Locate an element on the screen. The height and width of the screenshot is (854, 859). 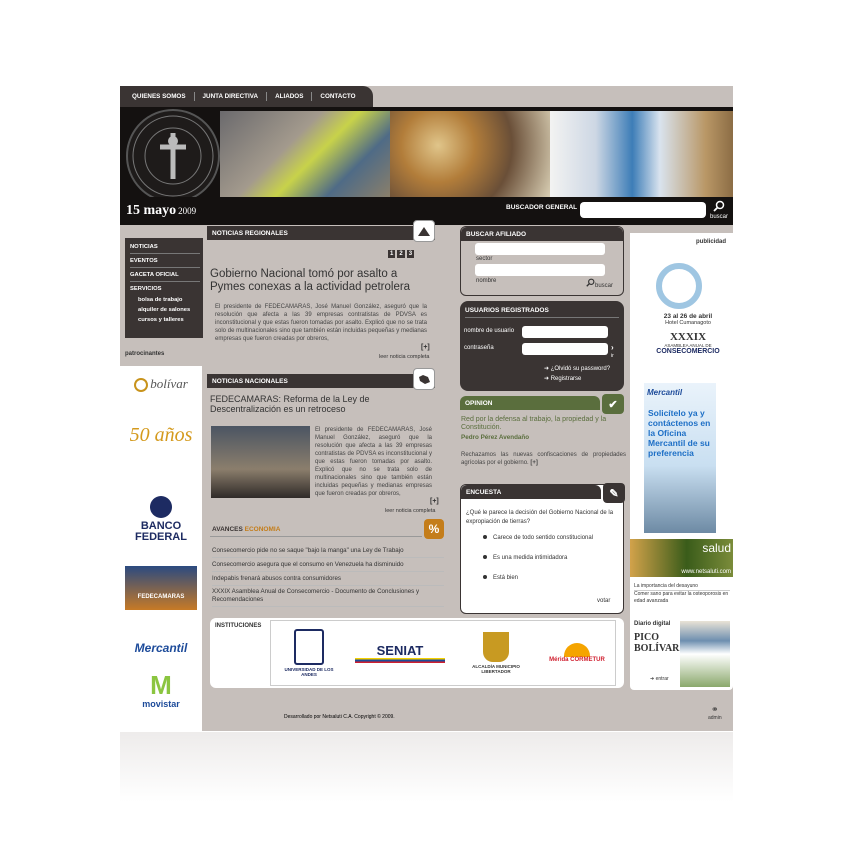
sector-label: sector is located at coordinates (484, 259).